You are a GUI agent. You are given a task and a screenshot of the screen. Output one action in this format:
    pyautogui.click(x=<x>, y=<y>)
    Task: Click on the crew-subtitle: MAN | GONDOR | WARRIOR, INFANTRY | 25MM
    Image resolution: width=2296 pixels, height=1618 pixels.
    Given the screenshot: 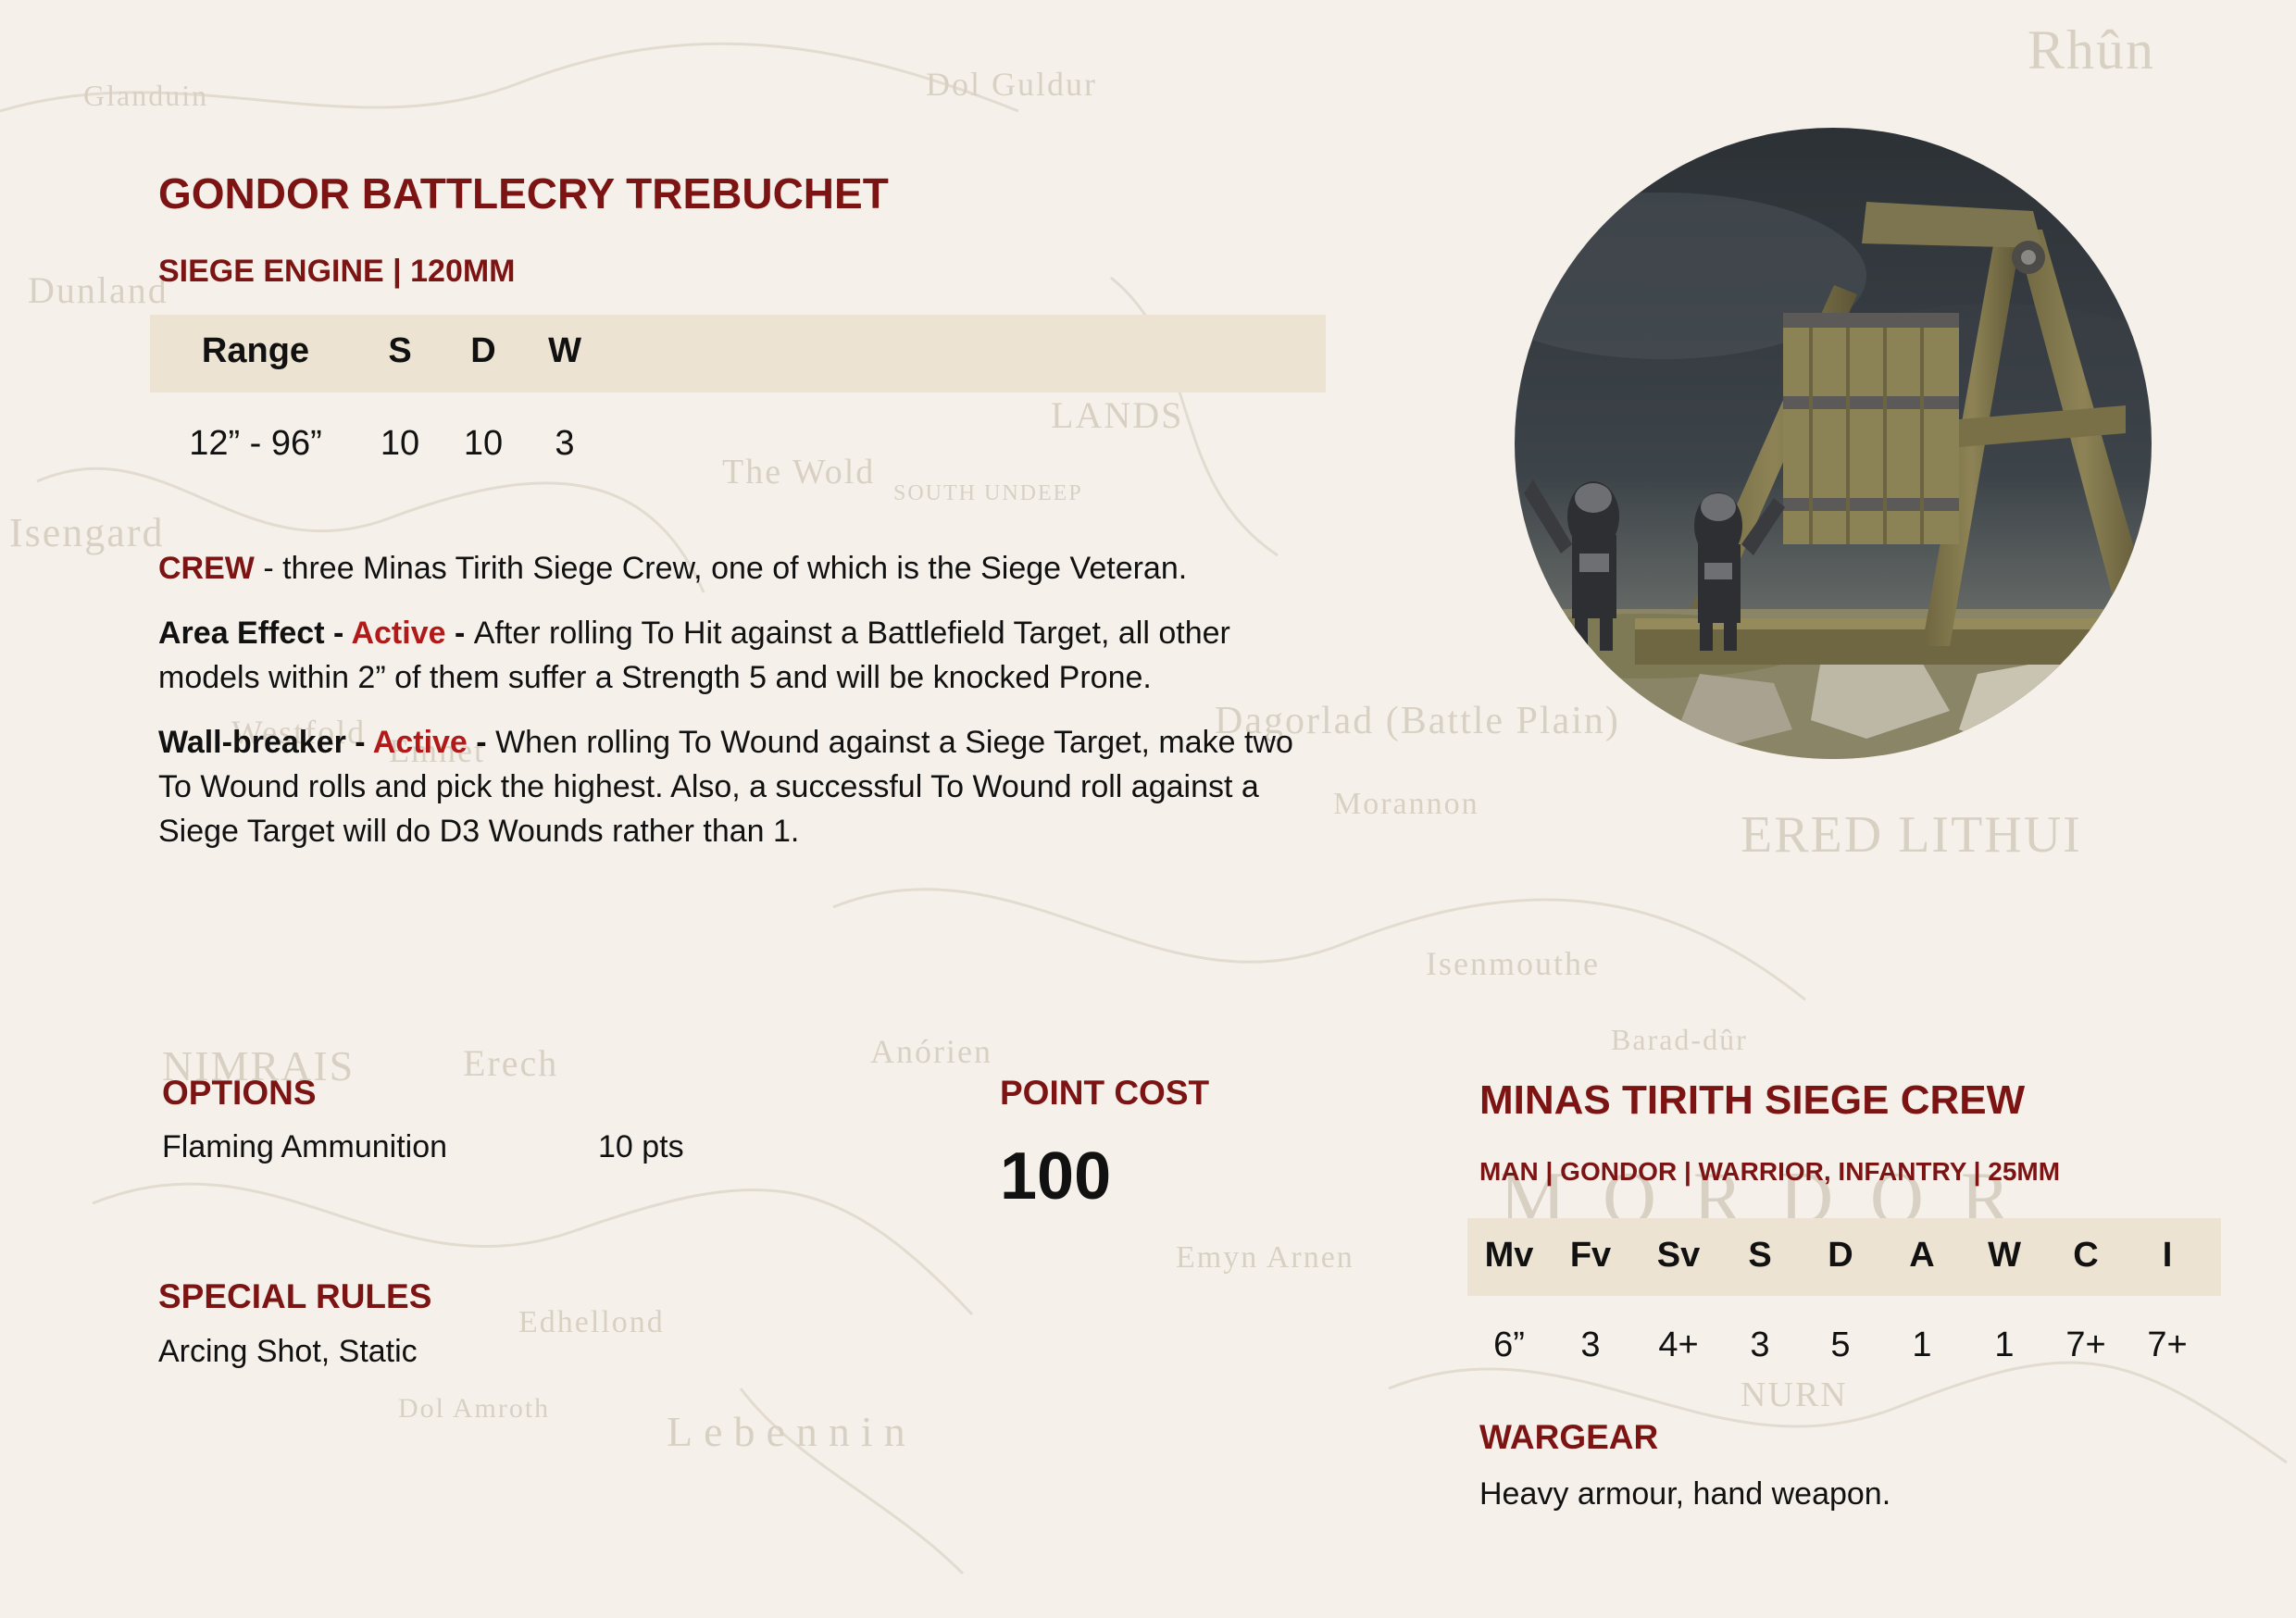 What is the action you would take?
    pyautogui.click(x=1770, y=1171)
    